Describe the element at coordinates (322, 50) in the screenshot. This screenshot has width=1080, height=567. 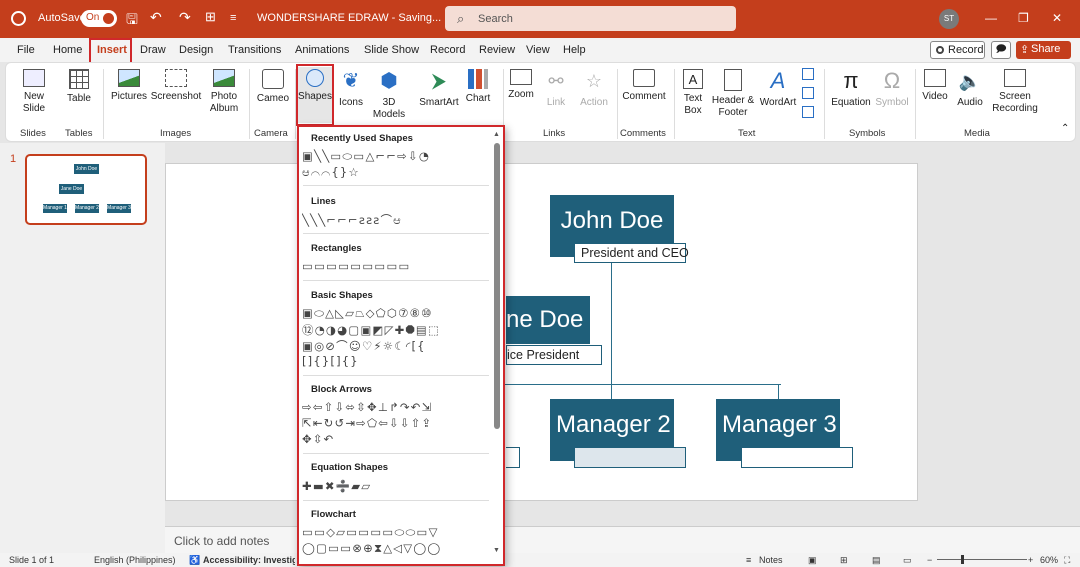
I see `tab-animations: Animations` at that location.